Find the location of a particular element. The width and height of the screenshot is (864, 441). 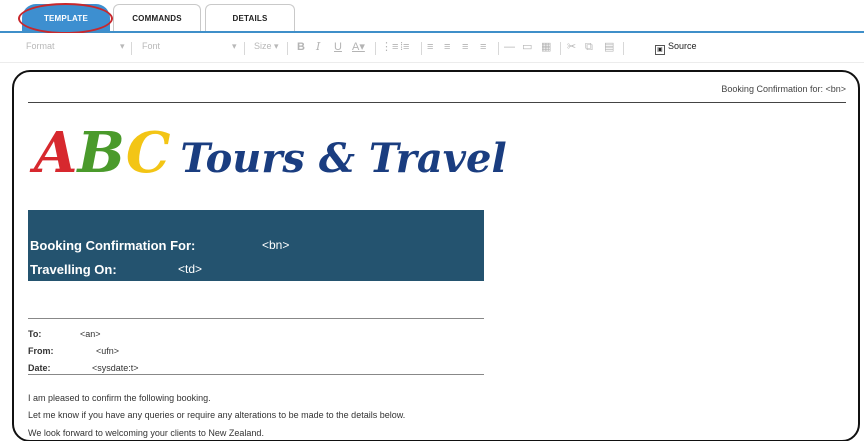

to-value: <an> is located at coordinates (90, 334).